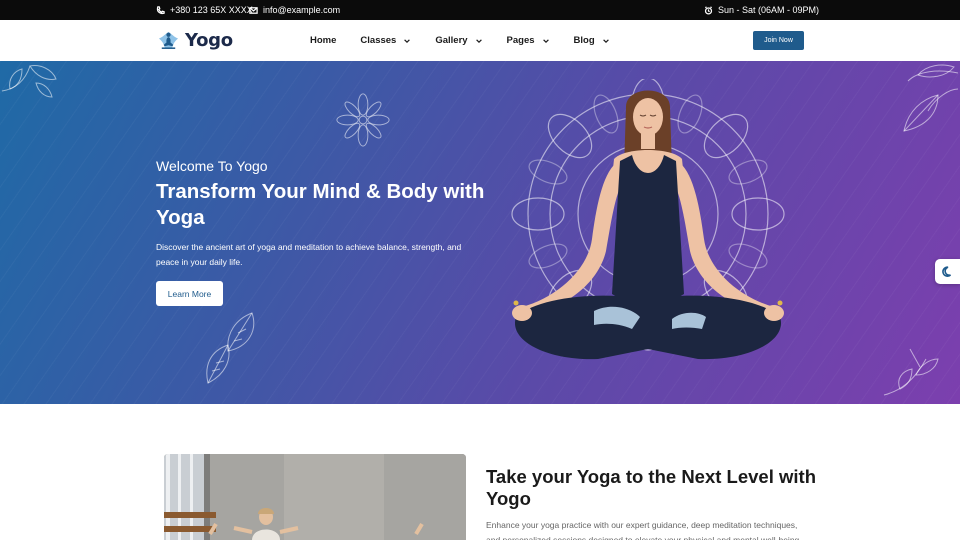  What do you see at coordinates (211, 10) in the screenshot?
I see `phone-number: +380 123 65X XXXX` at bounding box center [211, 10].